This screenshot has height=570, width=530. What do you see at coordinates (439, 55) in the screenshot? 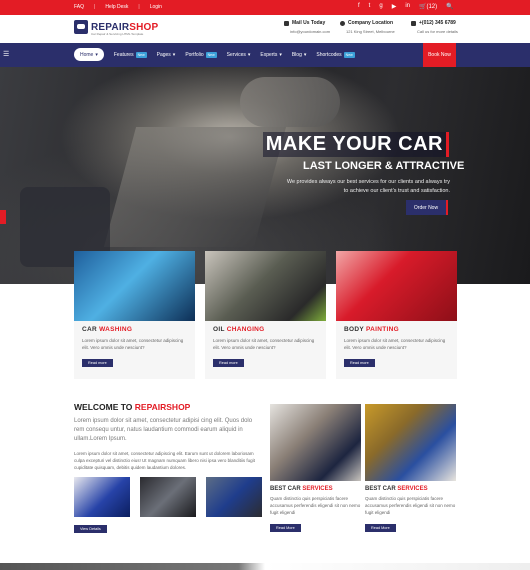
I see `book-now-button: Book Now` at bounding box center [439, 55].